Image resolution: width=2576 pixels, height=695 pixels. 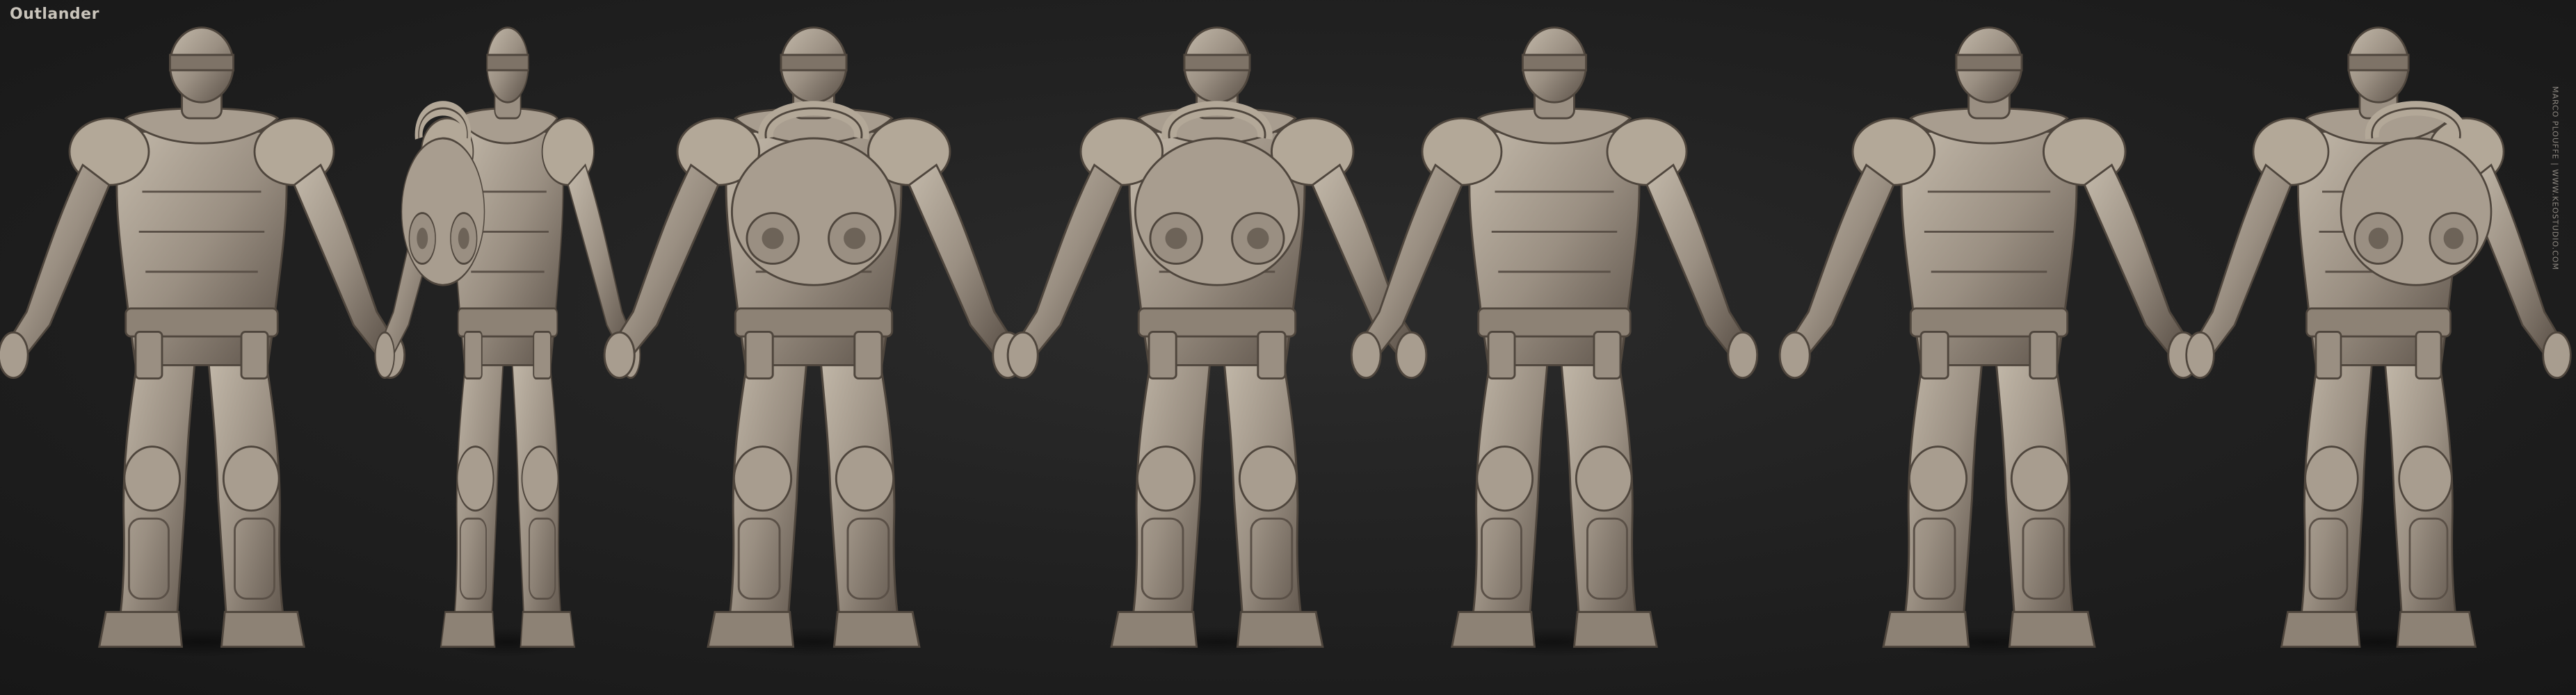 What do you see at coordinates (813, 342) in the screenshot?
I see `figure-back-three-quarter` at bounding box center [813, 342].